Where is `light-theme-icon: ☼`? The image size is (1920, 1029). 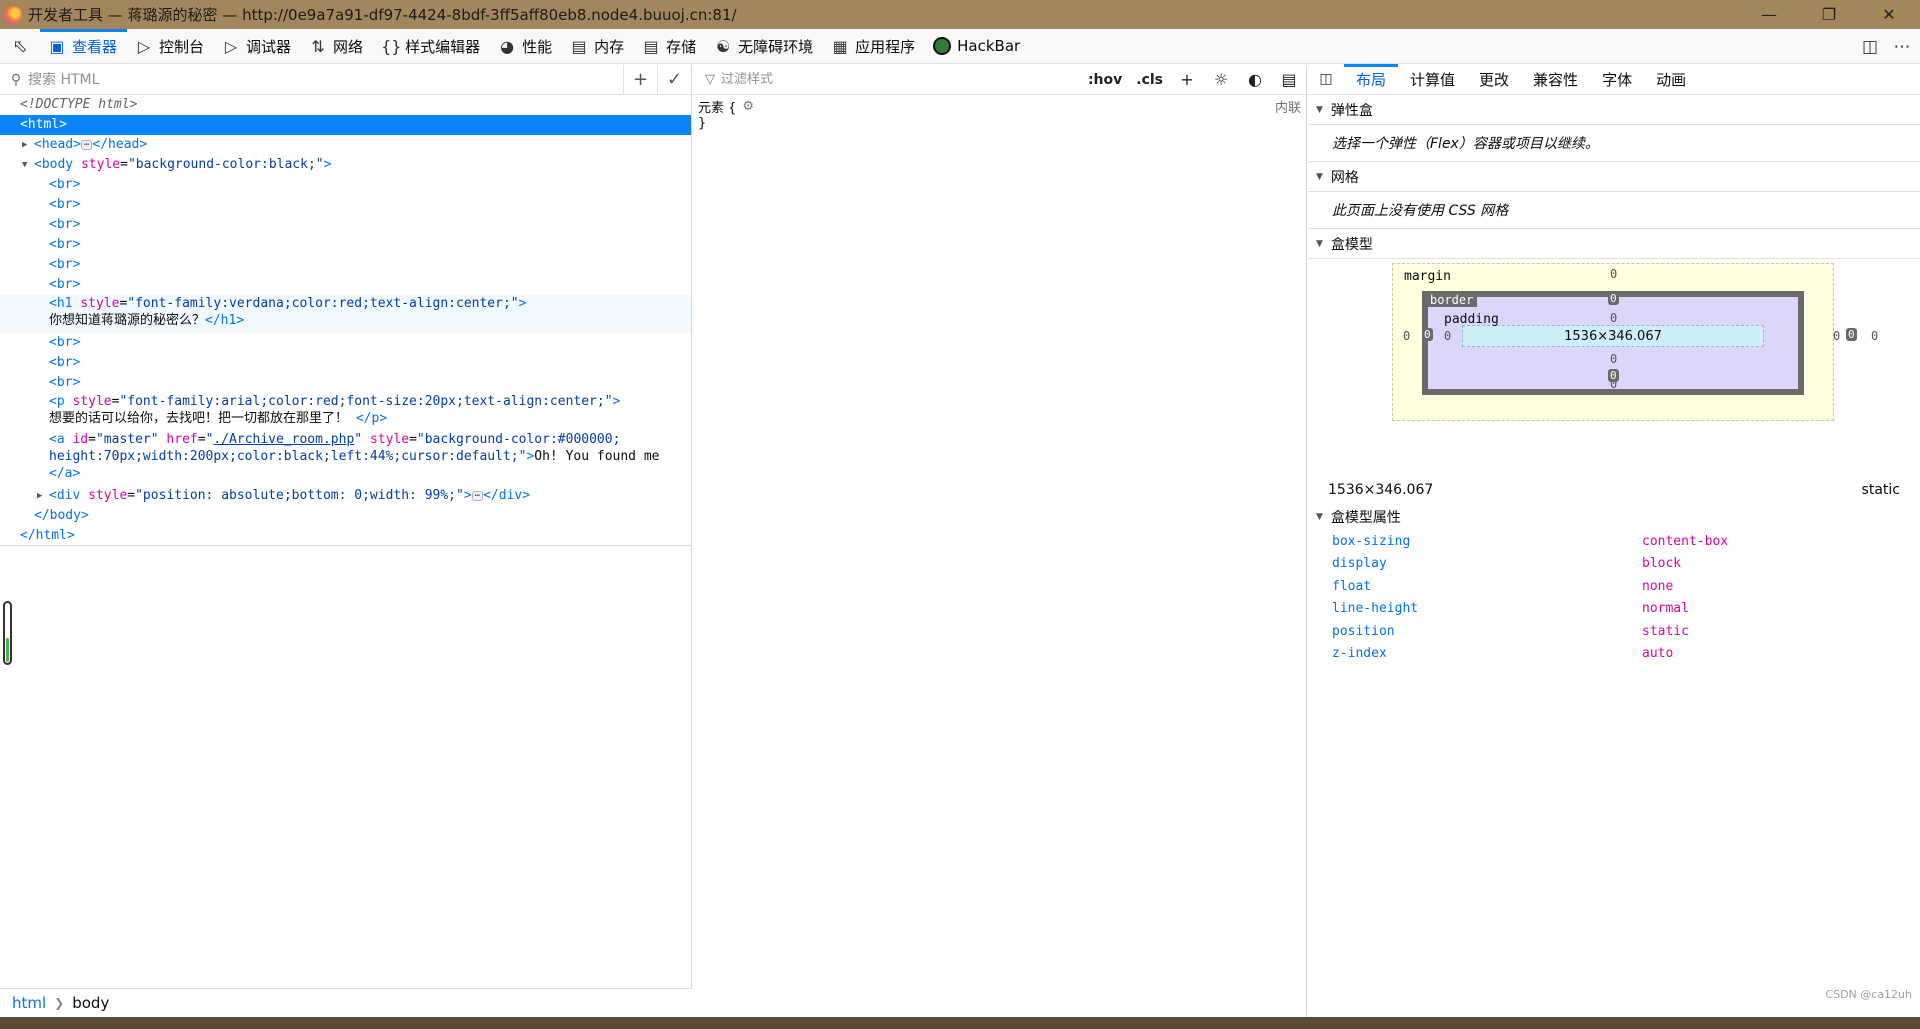
light-theme-icon: ☼ is located at coordinates (1221, 80).